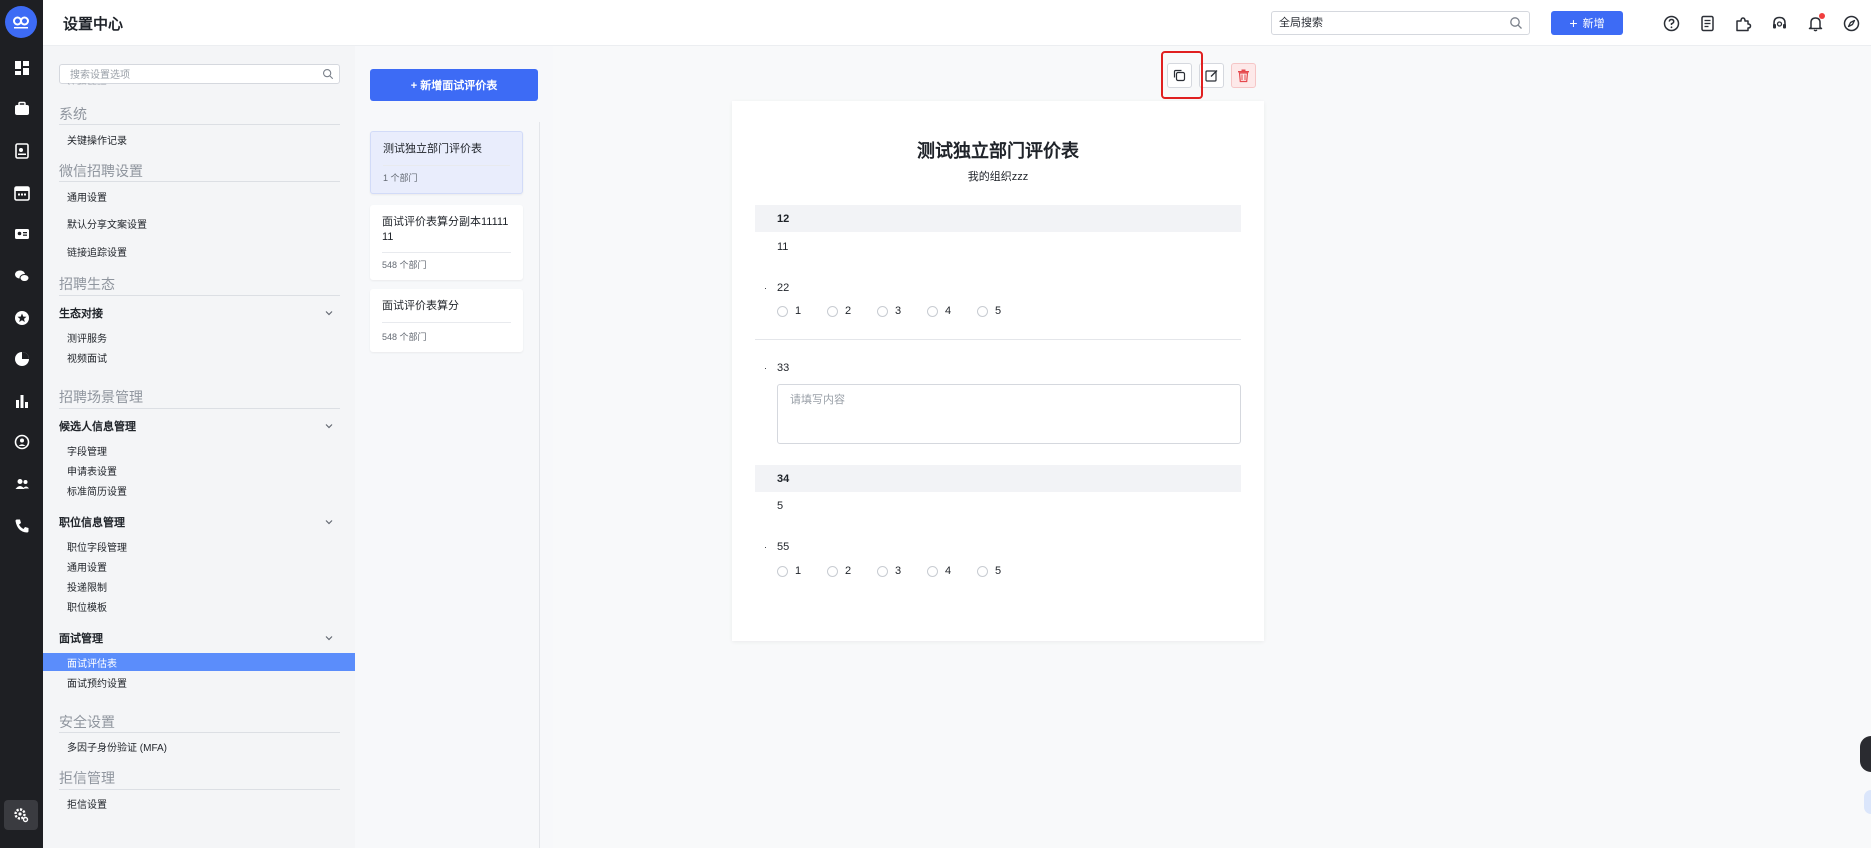 The width and height of the screenshot is (1871, 848). Describe the element at coordinates (1243, 75) in the screenshot. I see `delete-button` at that location.